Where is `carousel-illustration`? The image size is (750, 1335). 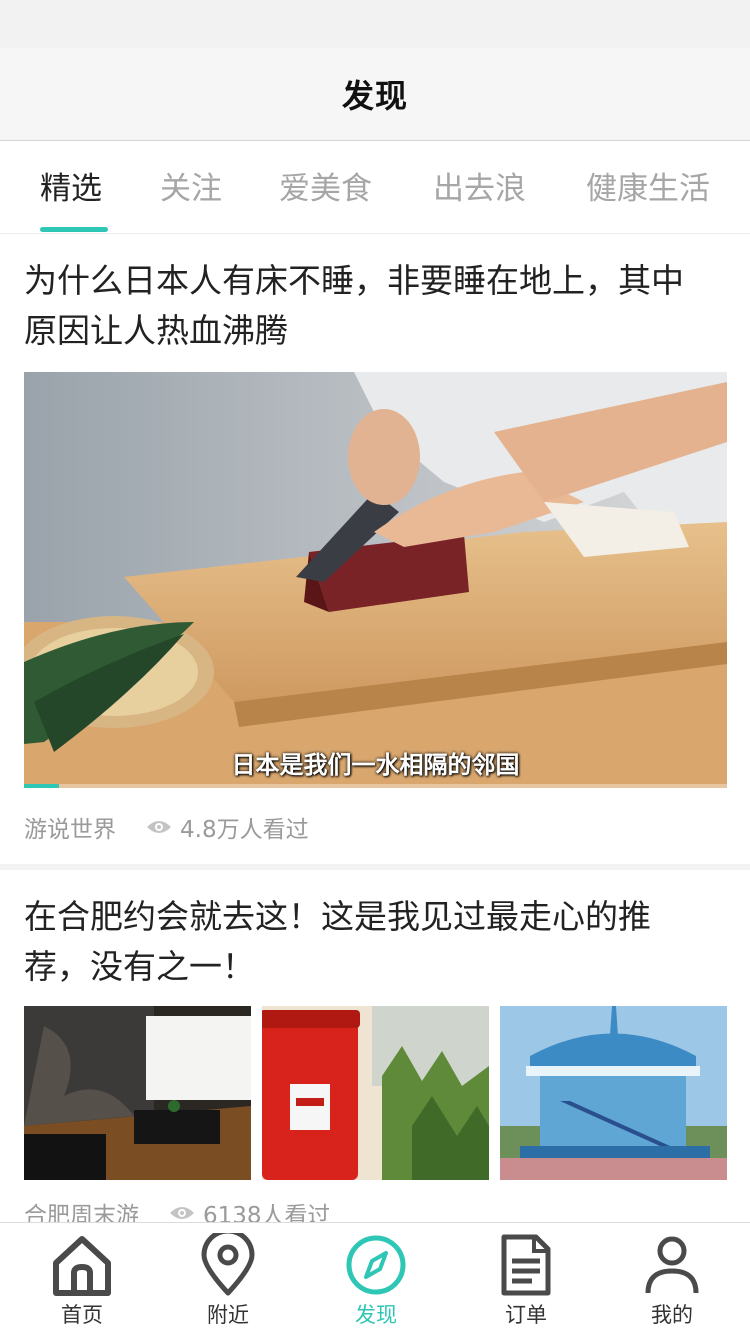 carousel-illustration is located at coordinates (613, 1093).